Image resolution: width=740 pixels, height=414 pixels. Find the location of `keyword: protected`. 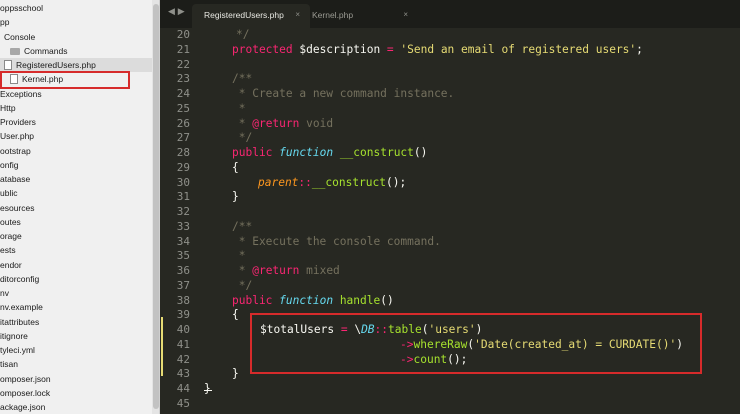

keyword: protected is located at coordinates (262, 49).